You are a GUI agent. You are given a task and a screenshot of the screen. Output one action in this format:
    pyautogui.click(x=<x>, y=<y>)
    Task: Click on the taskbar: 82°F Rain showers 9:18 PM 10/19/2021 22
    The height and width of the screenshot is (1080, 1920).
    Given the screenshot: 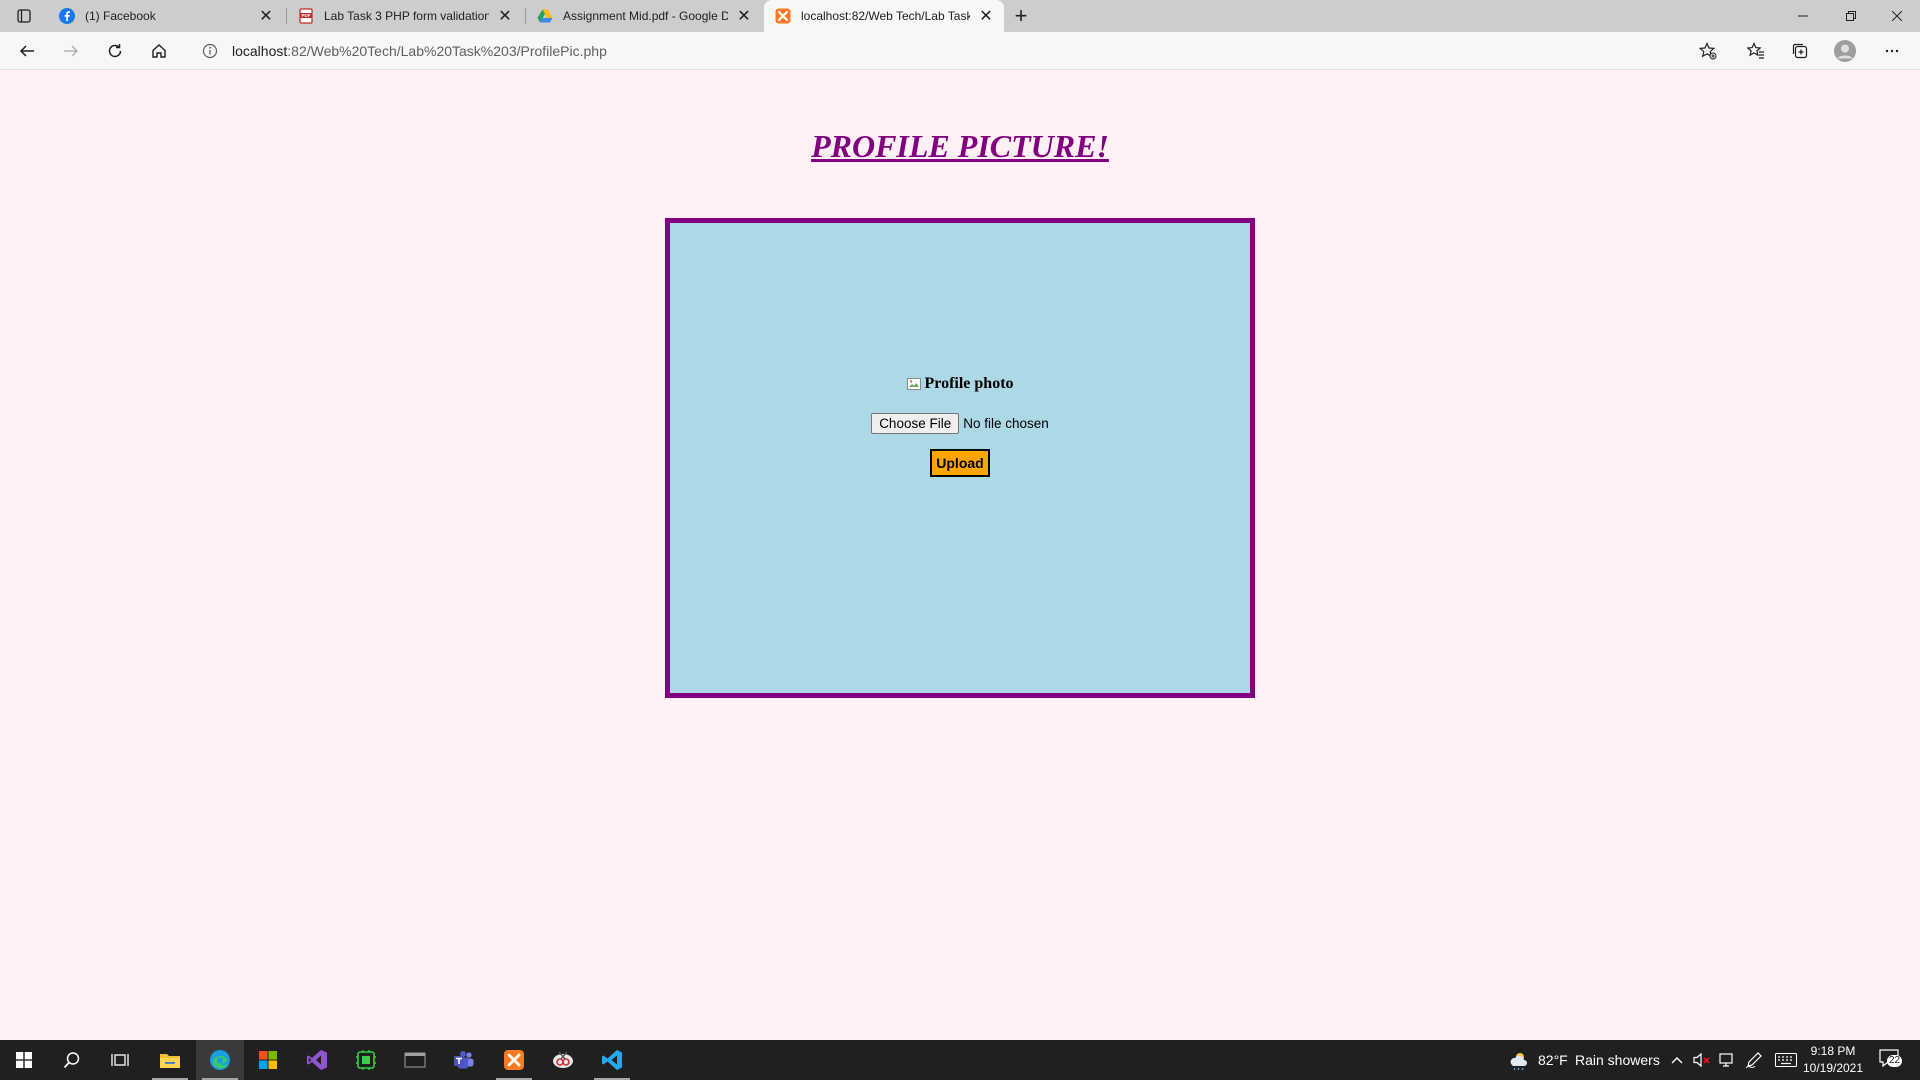 What is the action you would take?
    pyautogui.click(x=960, y=1060)
    